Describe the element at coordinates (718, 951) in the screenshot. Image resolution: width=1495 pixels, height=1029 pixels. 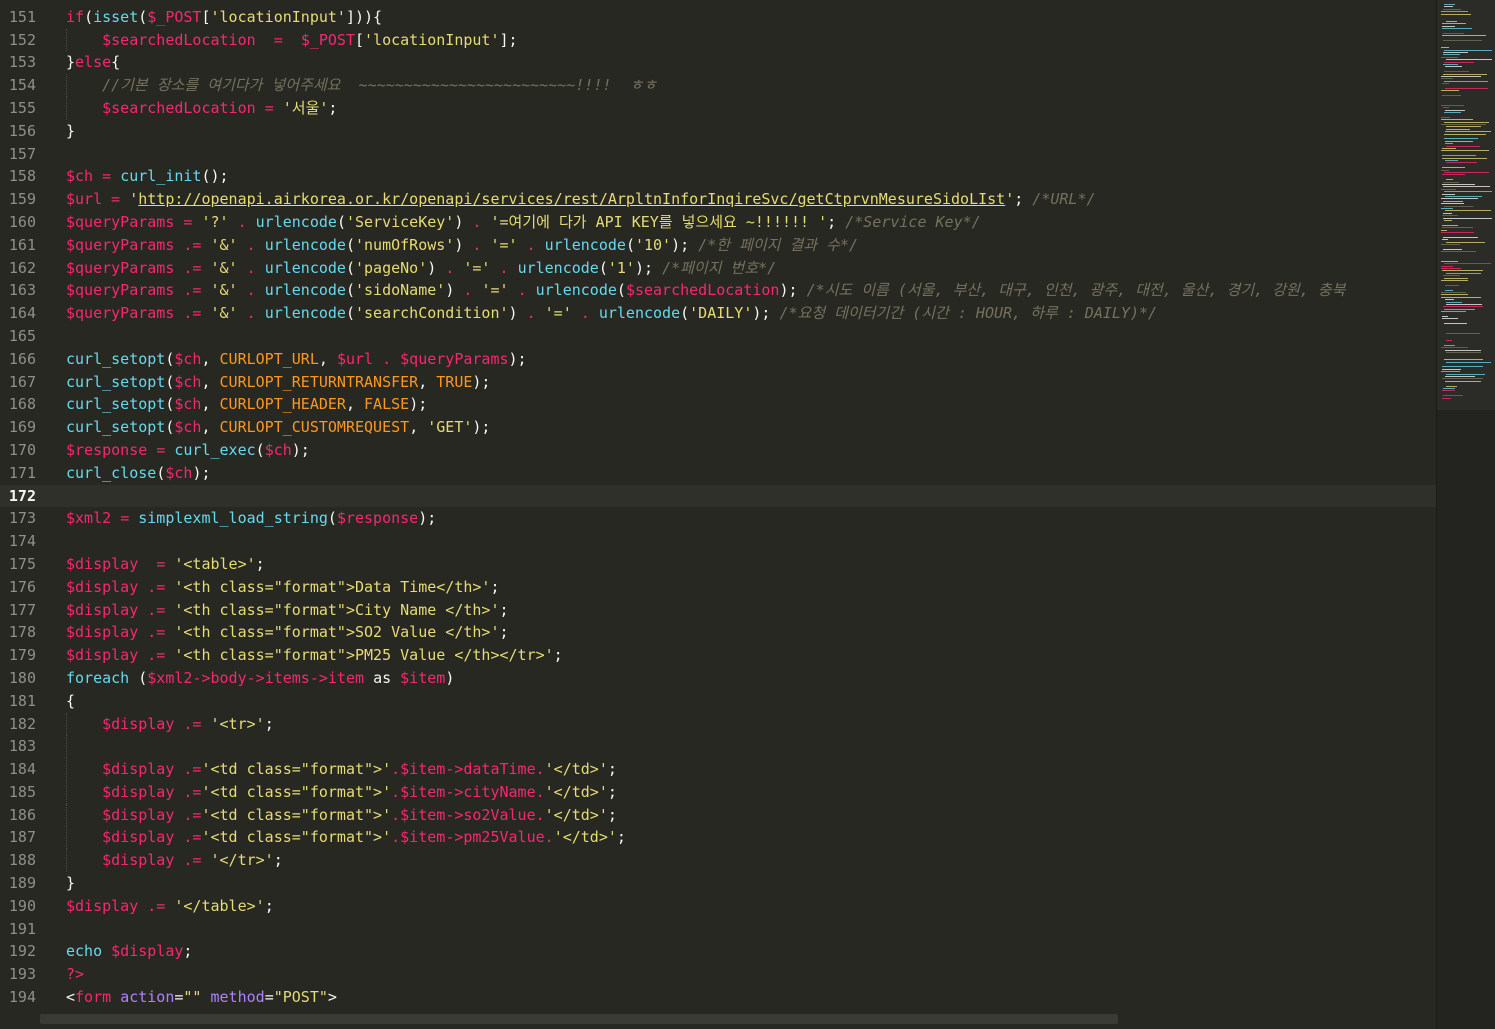
I see `code-line: 192 echo $display;` at that location.